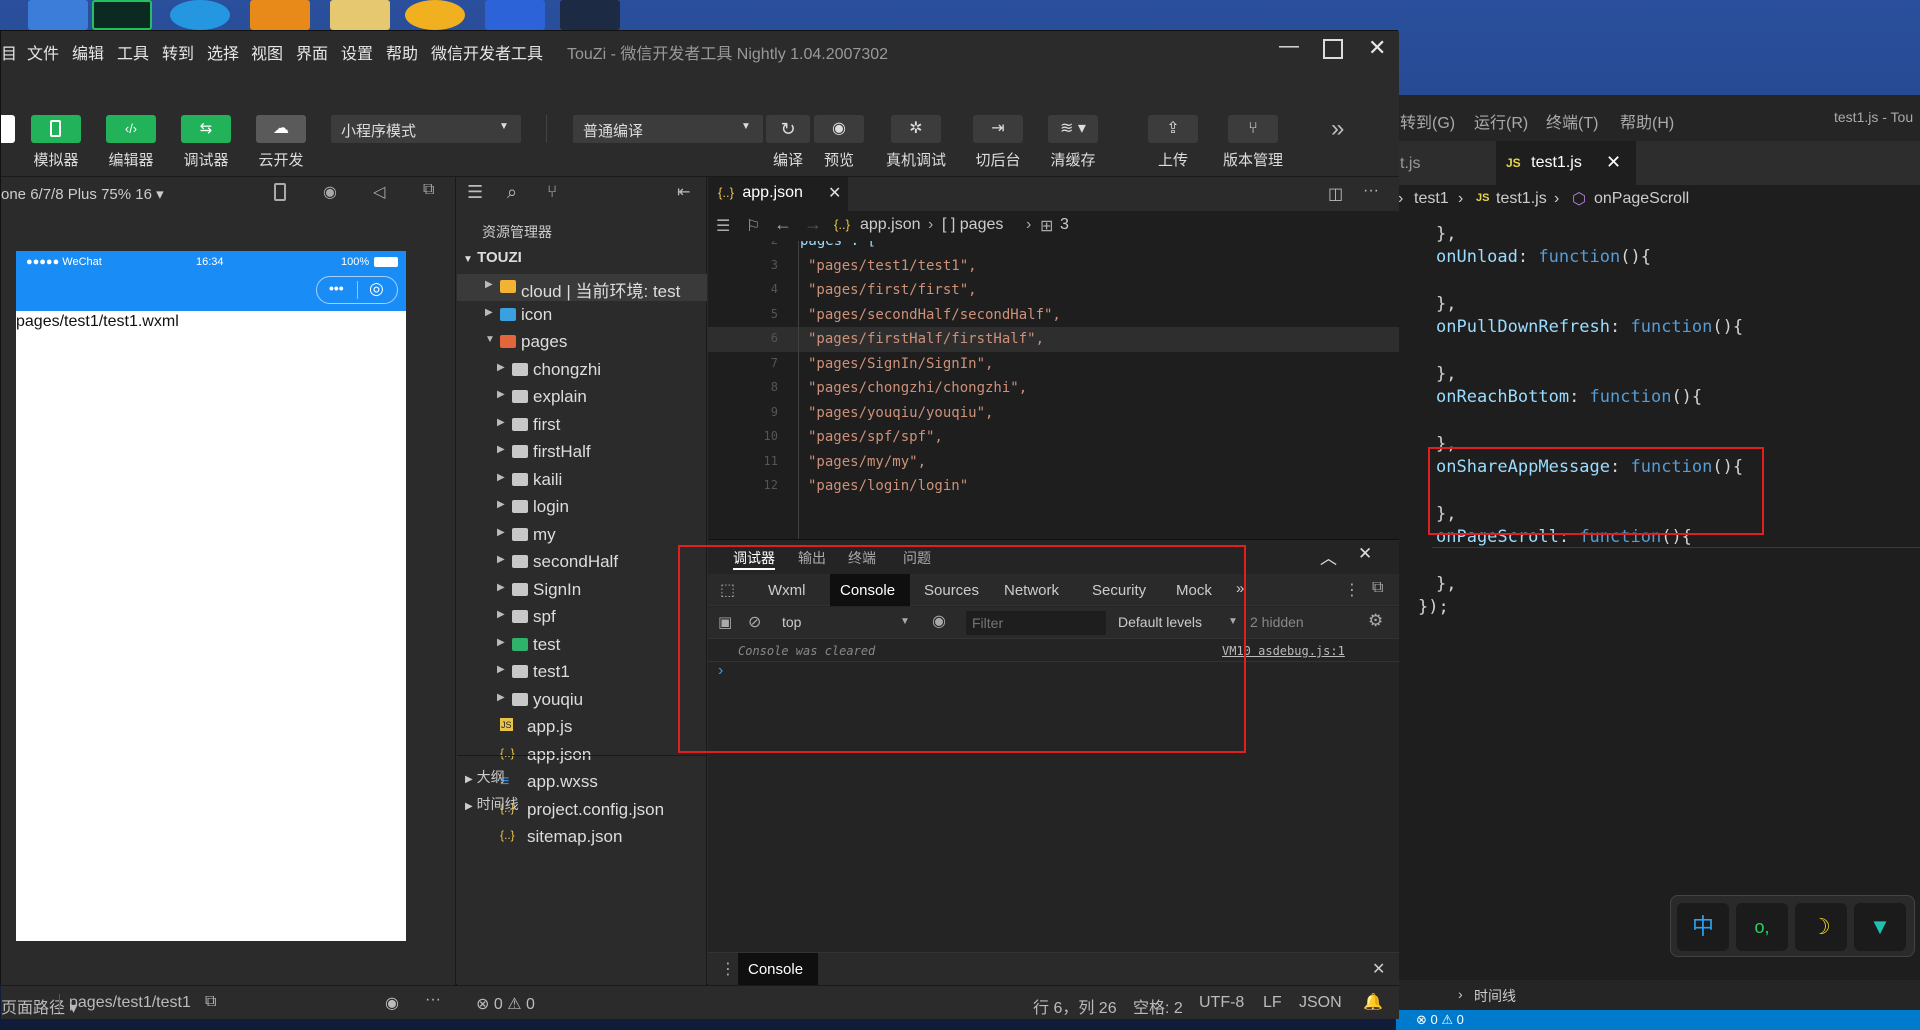 The width and height of the screenshot is (1920, 1030). What do you see at coordinates (582, 397) in the screenshot?
I see `file-tree-item: ▶ explain` at bounding box center [582, 397].